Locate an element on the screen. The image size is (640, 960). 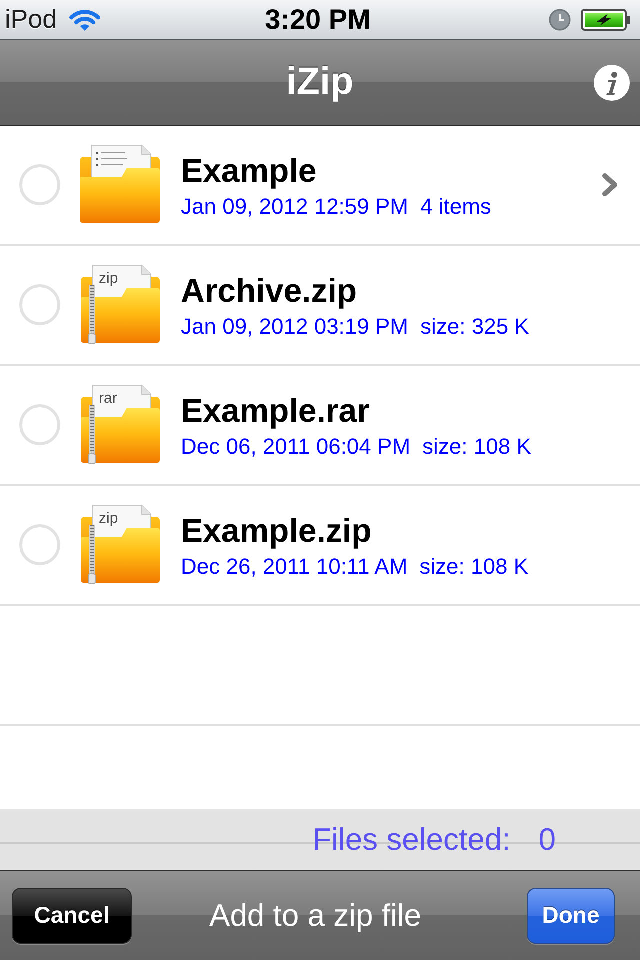
file-date: Dec 06, 2011 06:04 PM is located at coordinates (296, 447).